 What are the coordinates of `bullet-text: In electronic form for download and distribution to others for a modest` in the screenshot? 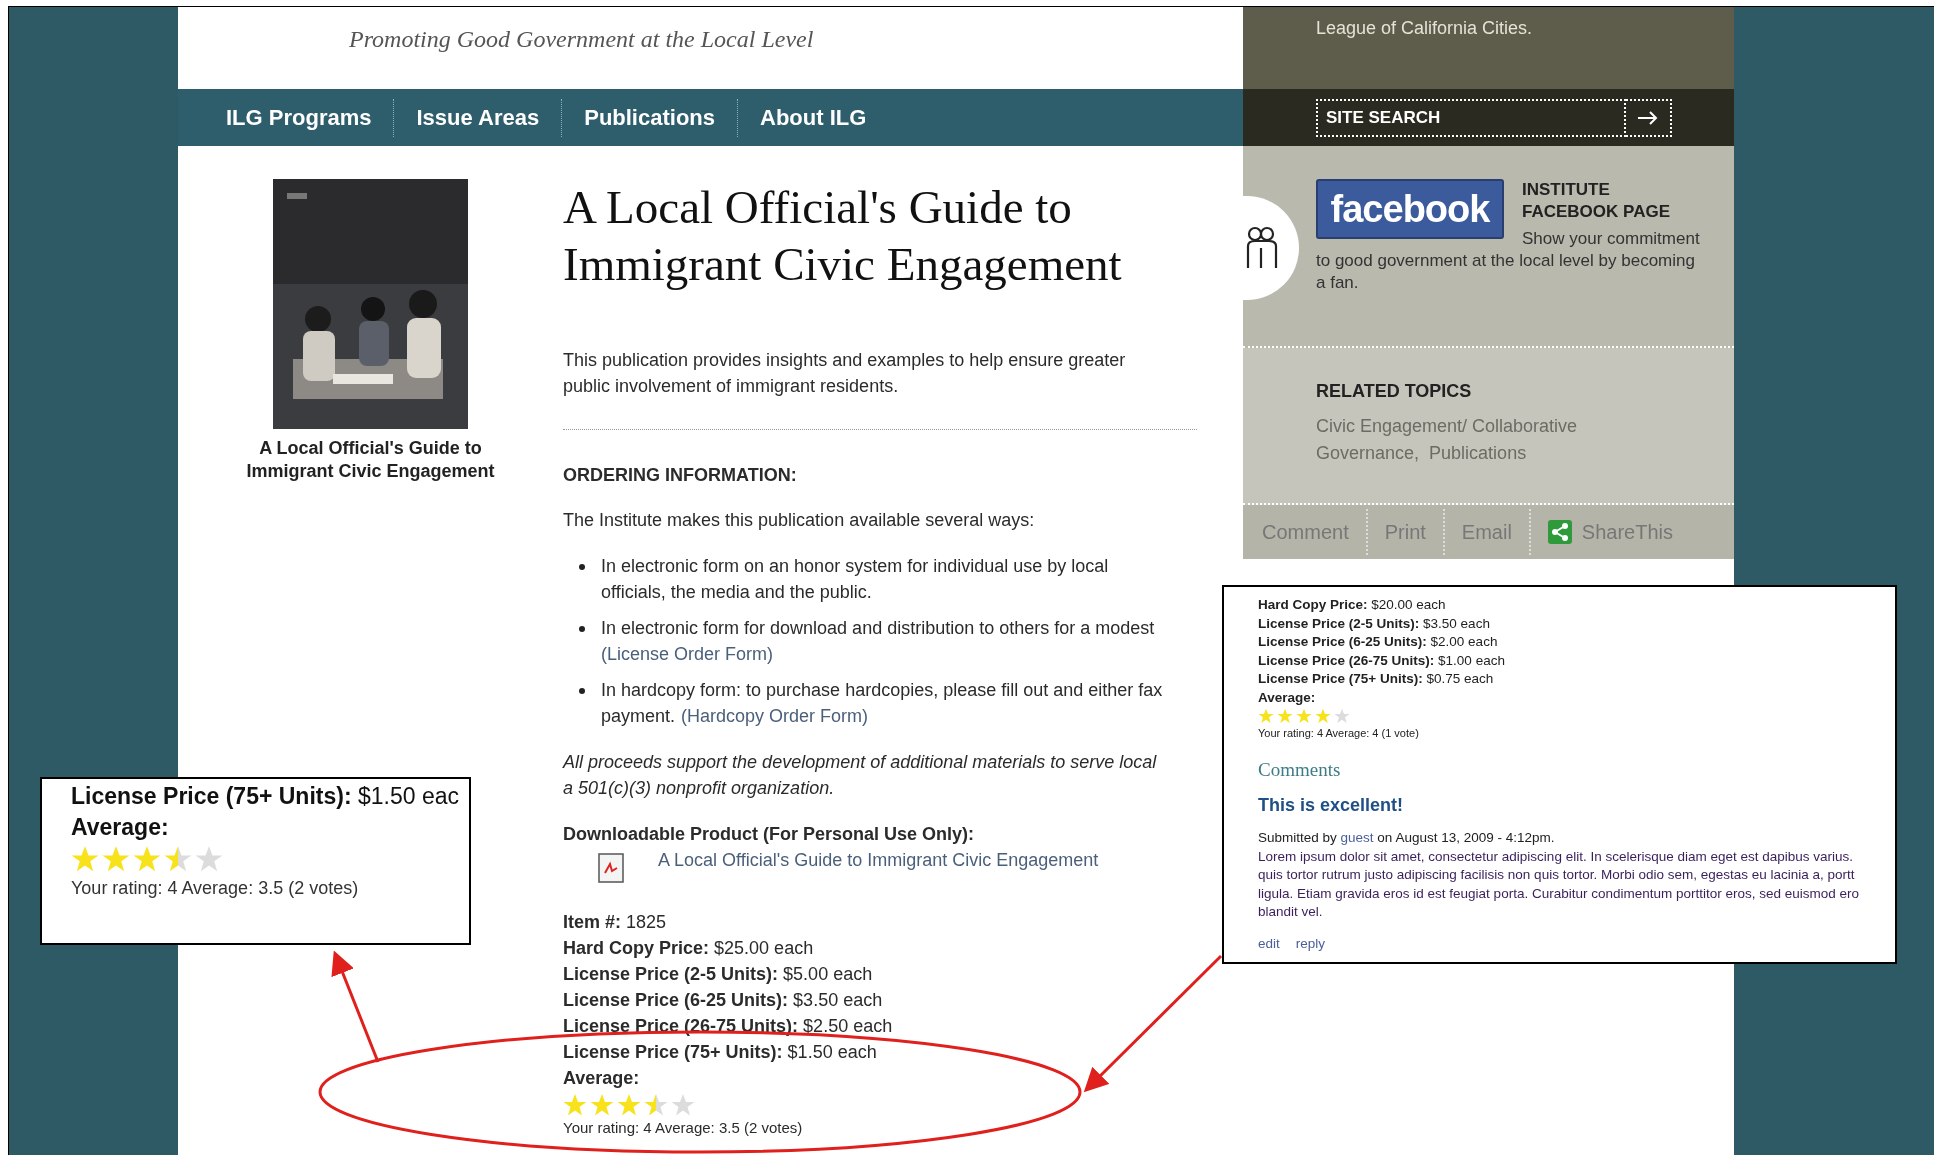 It's located at (878, 628).